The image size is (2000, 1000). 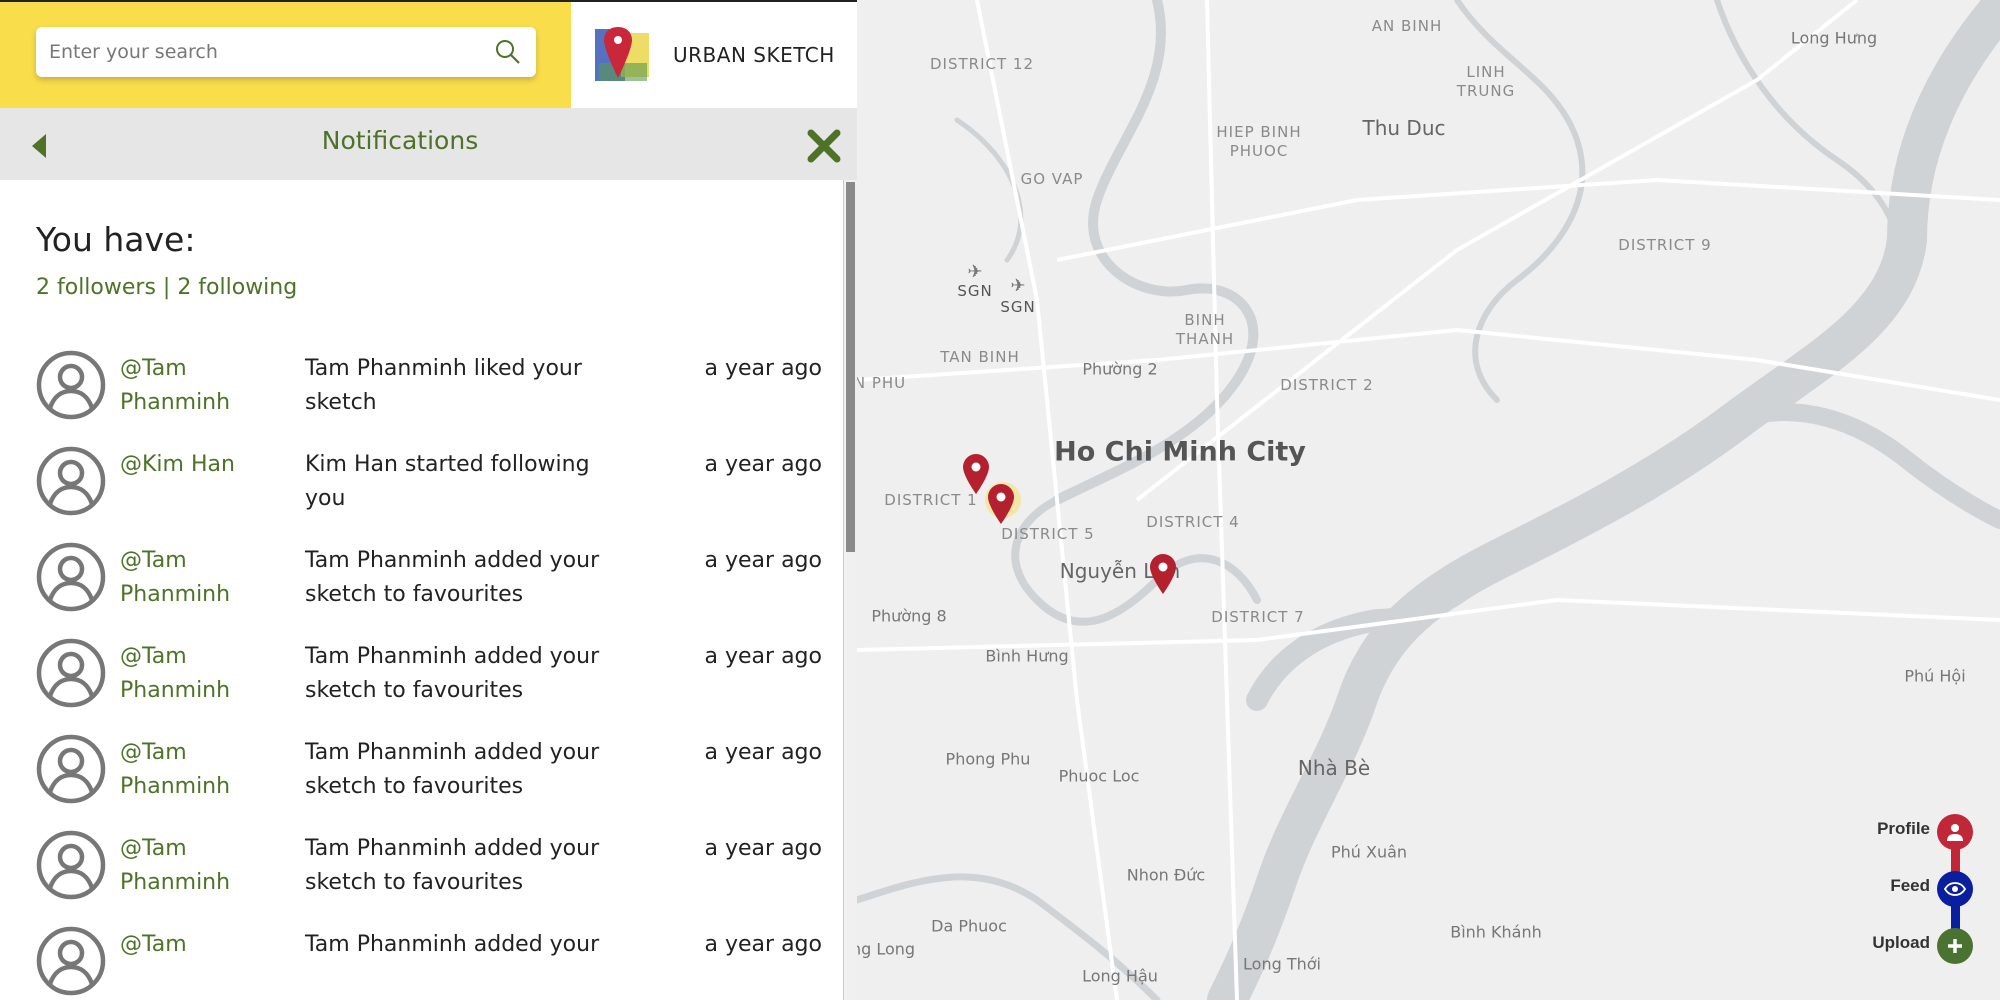 I want to click on map-label: THANH, so click(x=1205, y=339).